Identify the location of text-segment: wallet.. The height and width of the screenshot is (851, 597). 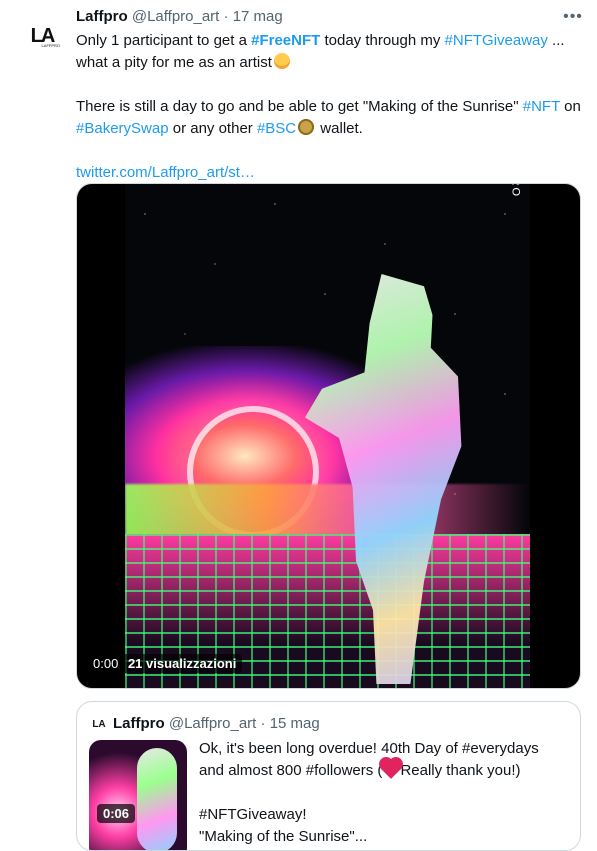
(339, 128).